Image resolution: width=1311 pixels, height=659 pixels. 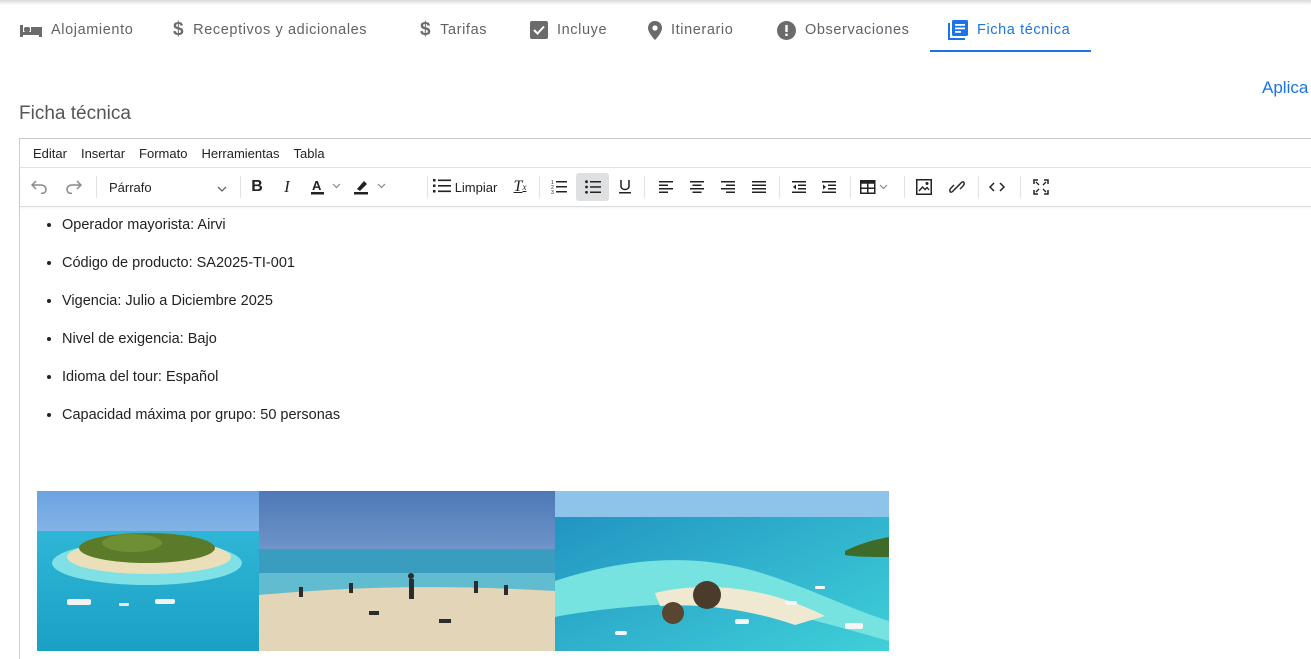 What do you see at coordinates (328, 187) in the screenshot?
I see `text-color-icon: A` at bounding box center [328, 187].